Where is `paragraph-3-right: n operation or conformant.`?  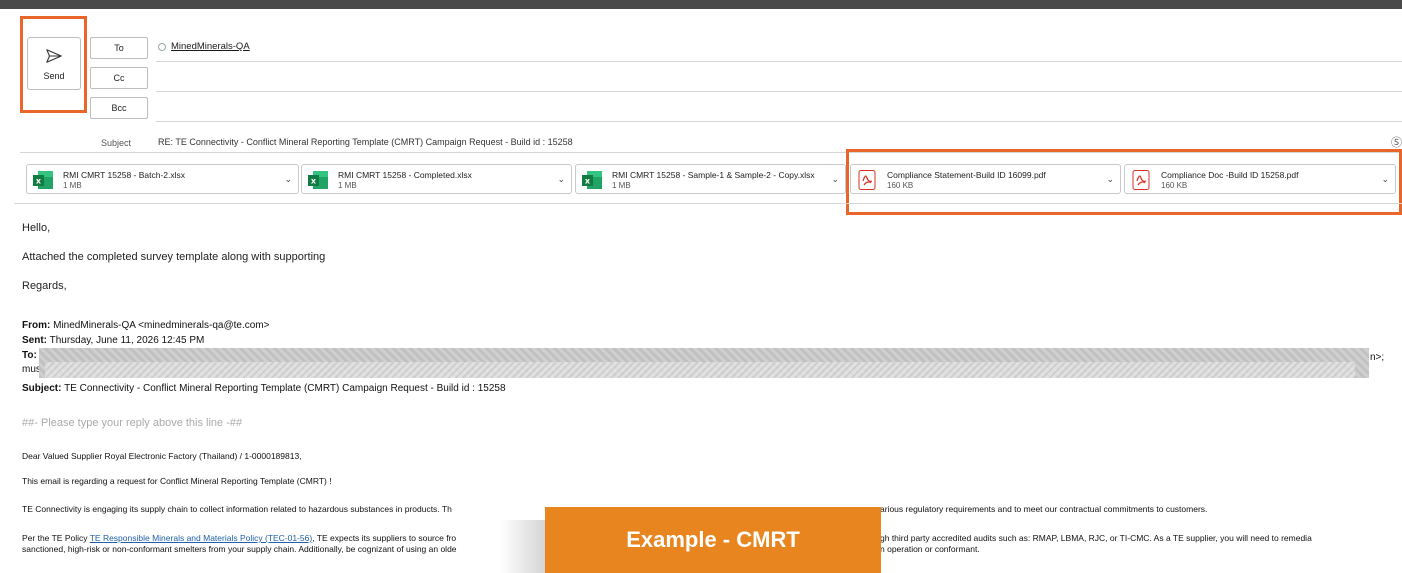 paragraph-3-right: n operation or conformant. is located at coordinates (930, 549).